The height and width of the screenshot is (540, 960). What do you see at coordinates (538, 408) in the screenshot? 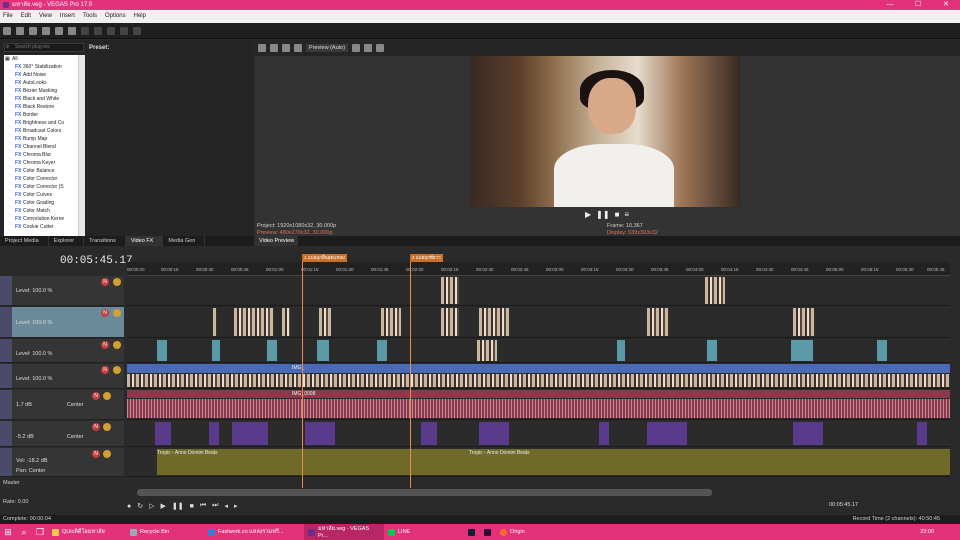
I see `audio-waveform` at bounding box center [538, 408].